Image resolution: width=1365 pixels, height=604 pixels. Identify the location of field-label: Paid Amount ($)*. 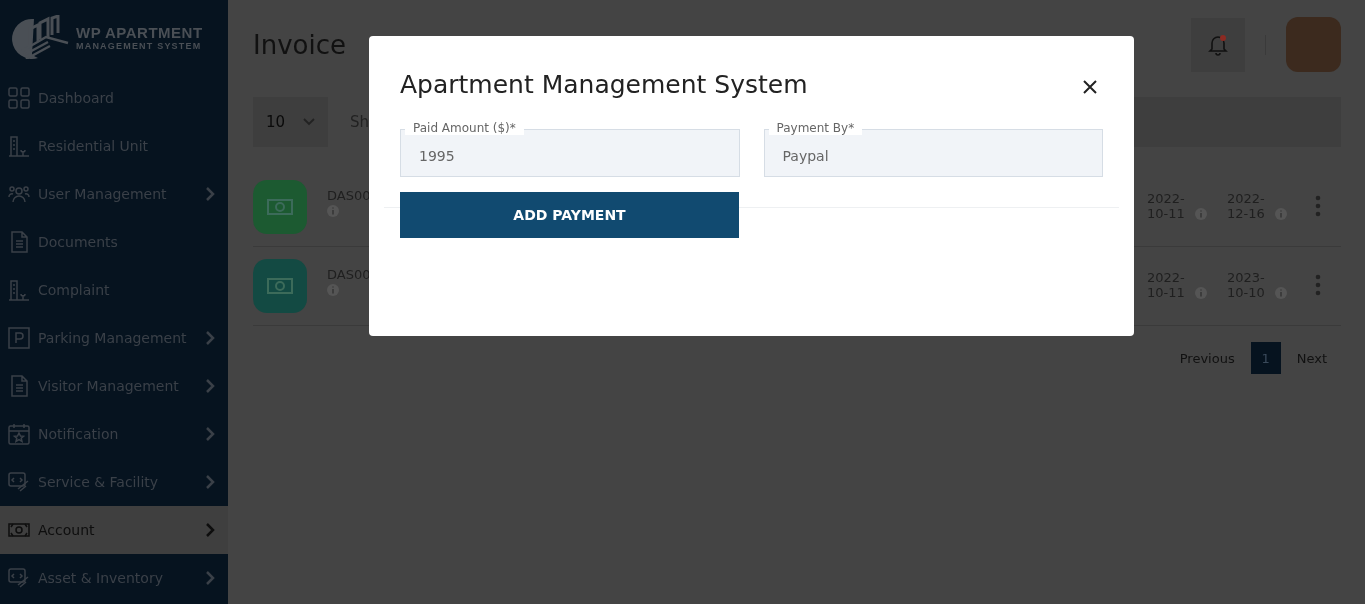
(464, 128).